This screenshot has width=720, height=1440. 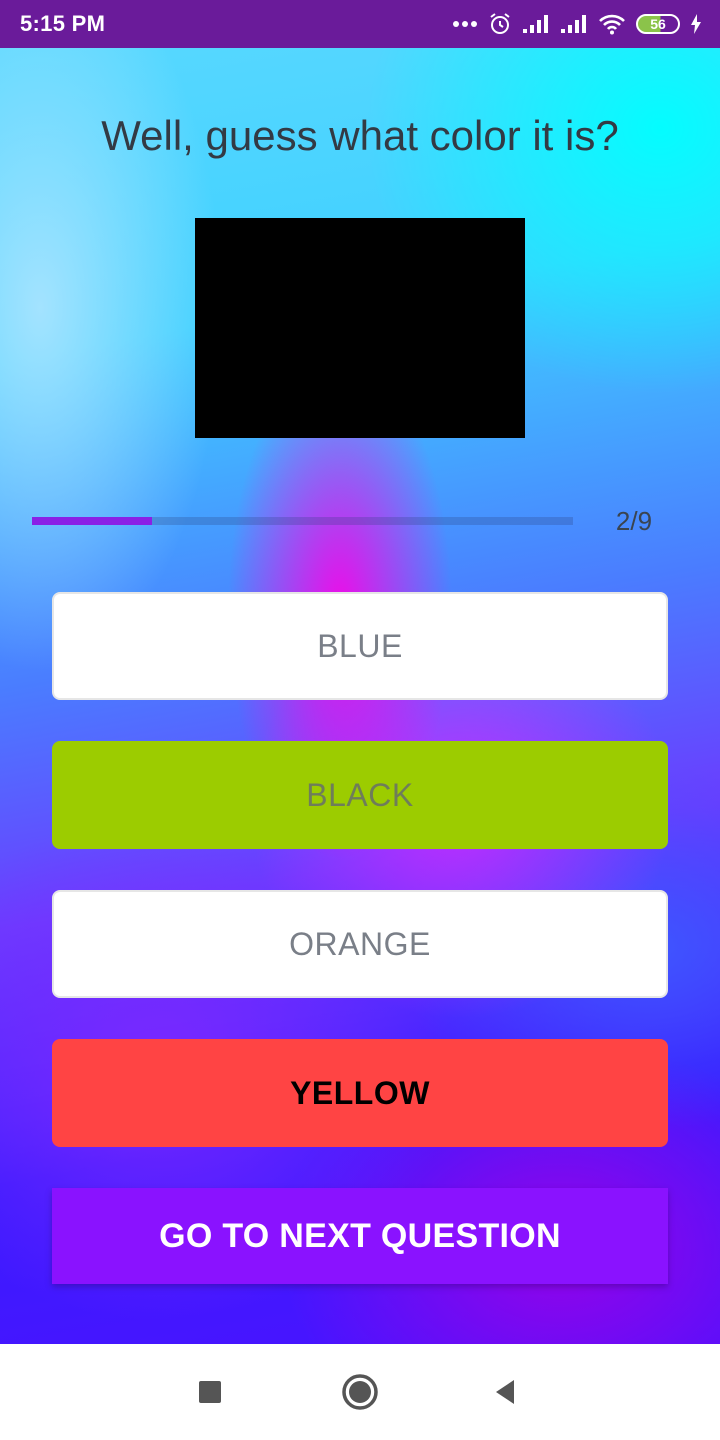 I want to click on status-time: 5:15 PM, so click(x=63, y=23).